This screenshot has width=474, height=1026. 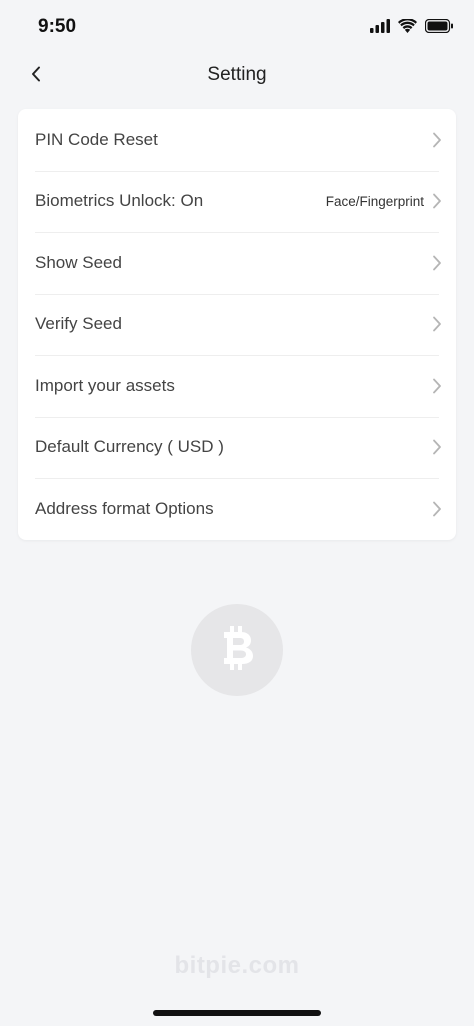 I want to click on settings-item-value: Face/Fingerprint, so click(x=374, y=201).